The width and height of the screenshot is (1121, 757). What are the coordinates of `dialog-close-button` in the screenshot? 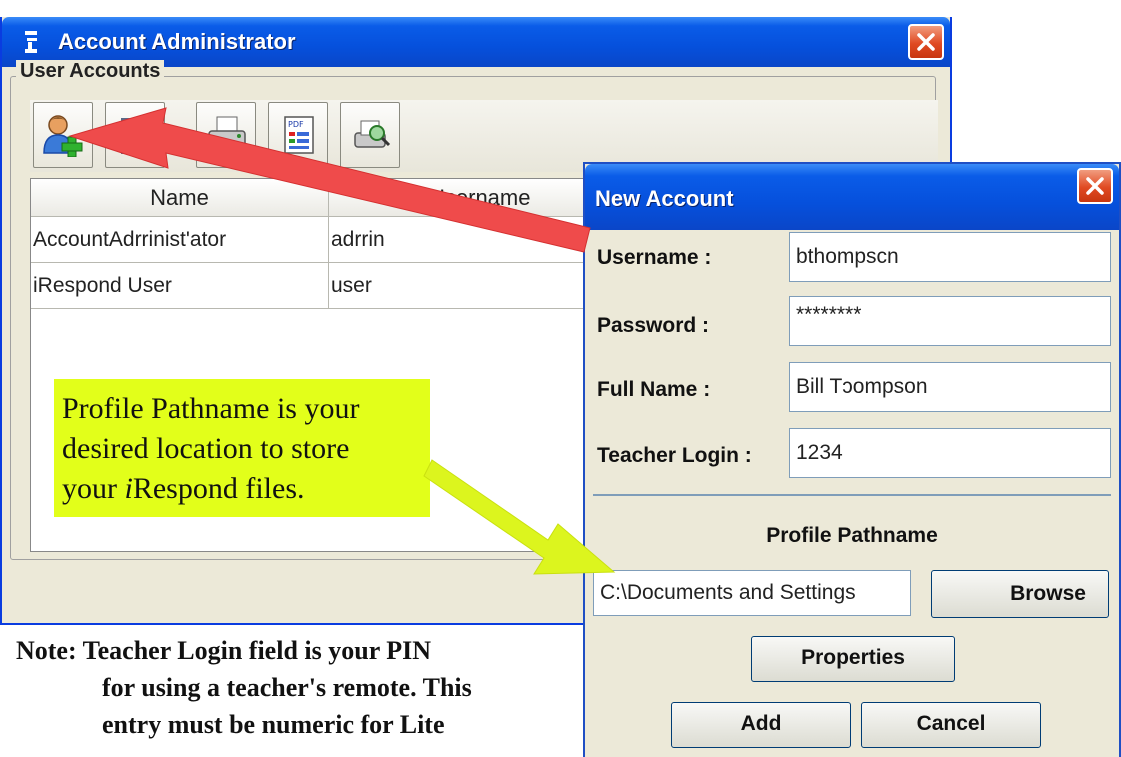 It's located at (1095, 186).